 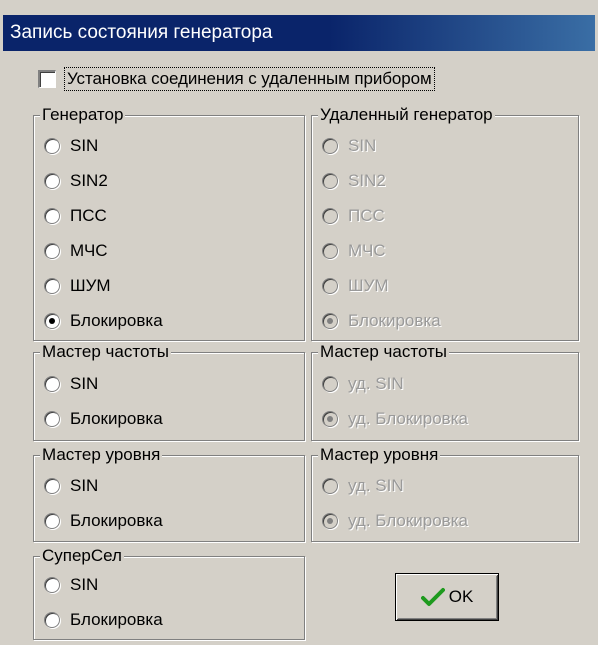 I want to click on level-master-group-title: Мастер уровня, so click(x=101, y=455).